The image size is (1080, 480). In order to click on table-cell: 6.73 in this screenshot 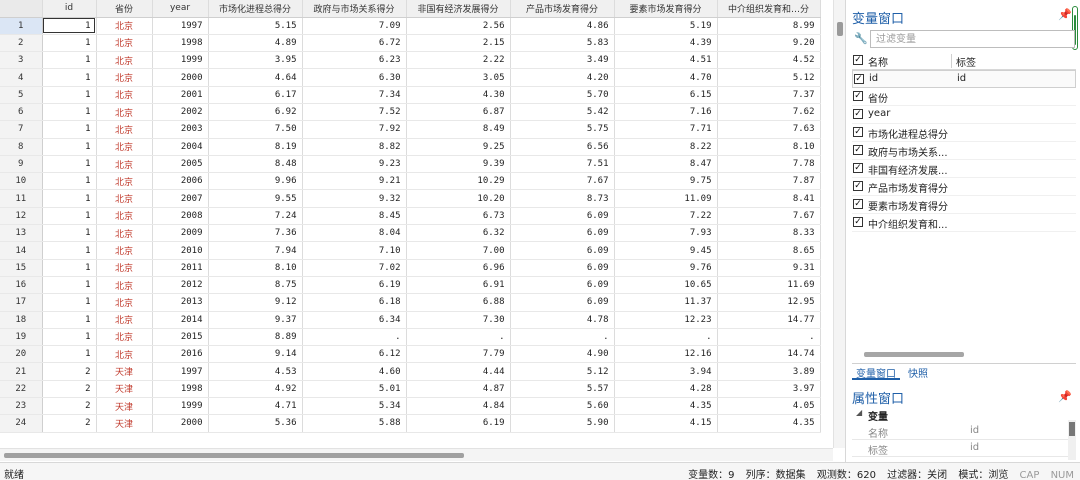, I will do `click(458, 216)`.